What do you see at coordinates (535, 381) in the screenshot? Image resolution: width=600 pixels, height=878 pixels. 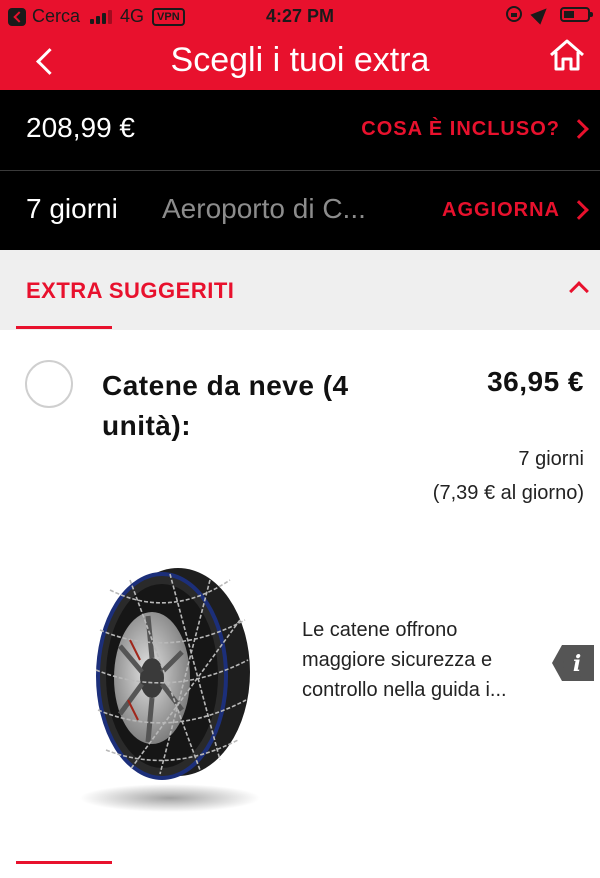 I see `extra-price: 36,95 €` at bounding box center [535, 381].